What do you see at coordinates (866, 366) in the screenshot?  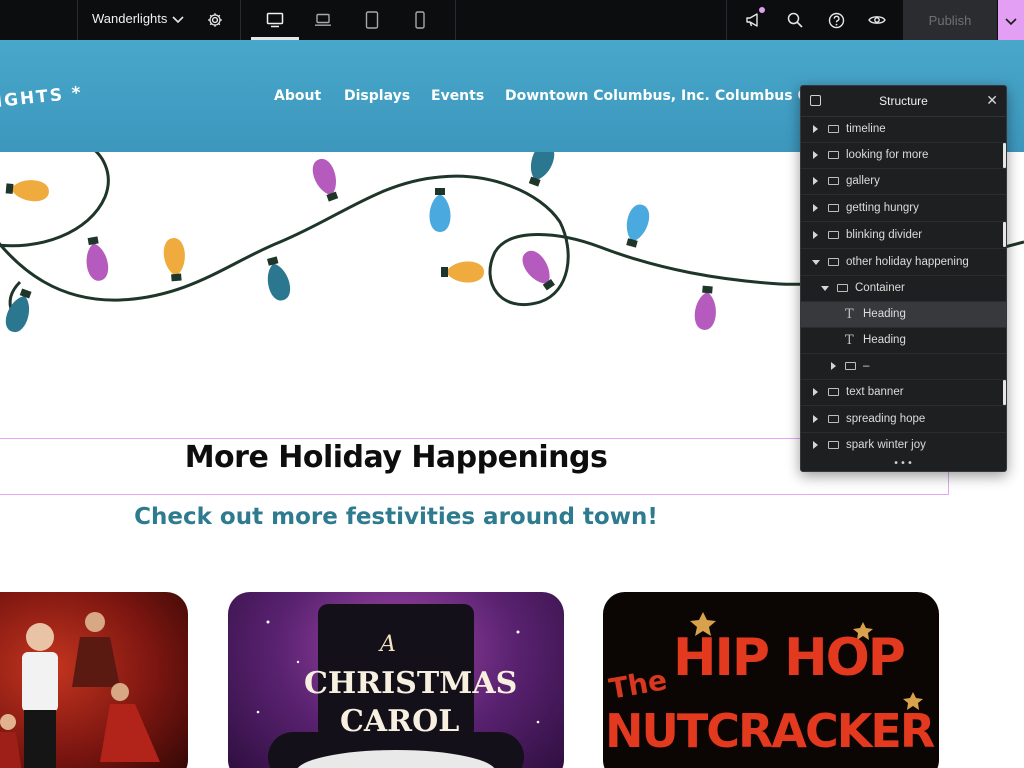 I see `tree-item-label: –` at bounding box center [866, 366].